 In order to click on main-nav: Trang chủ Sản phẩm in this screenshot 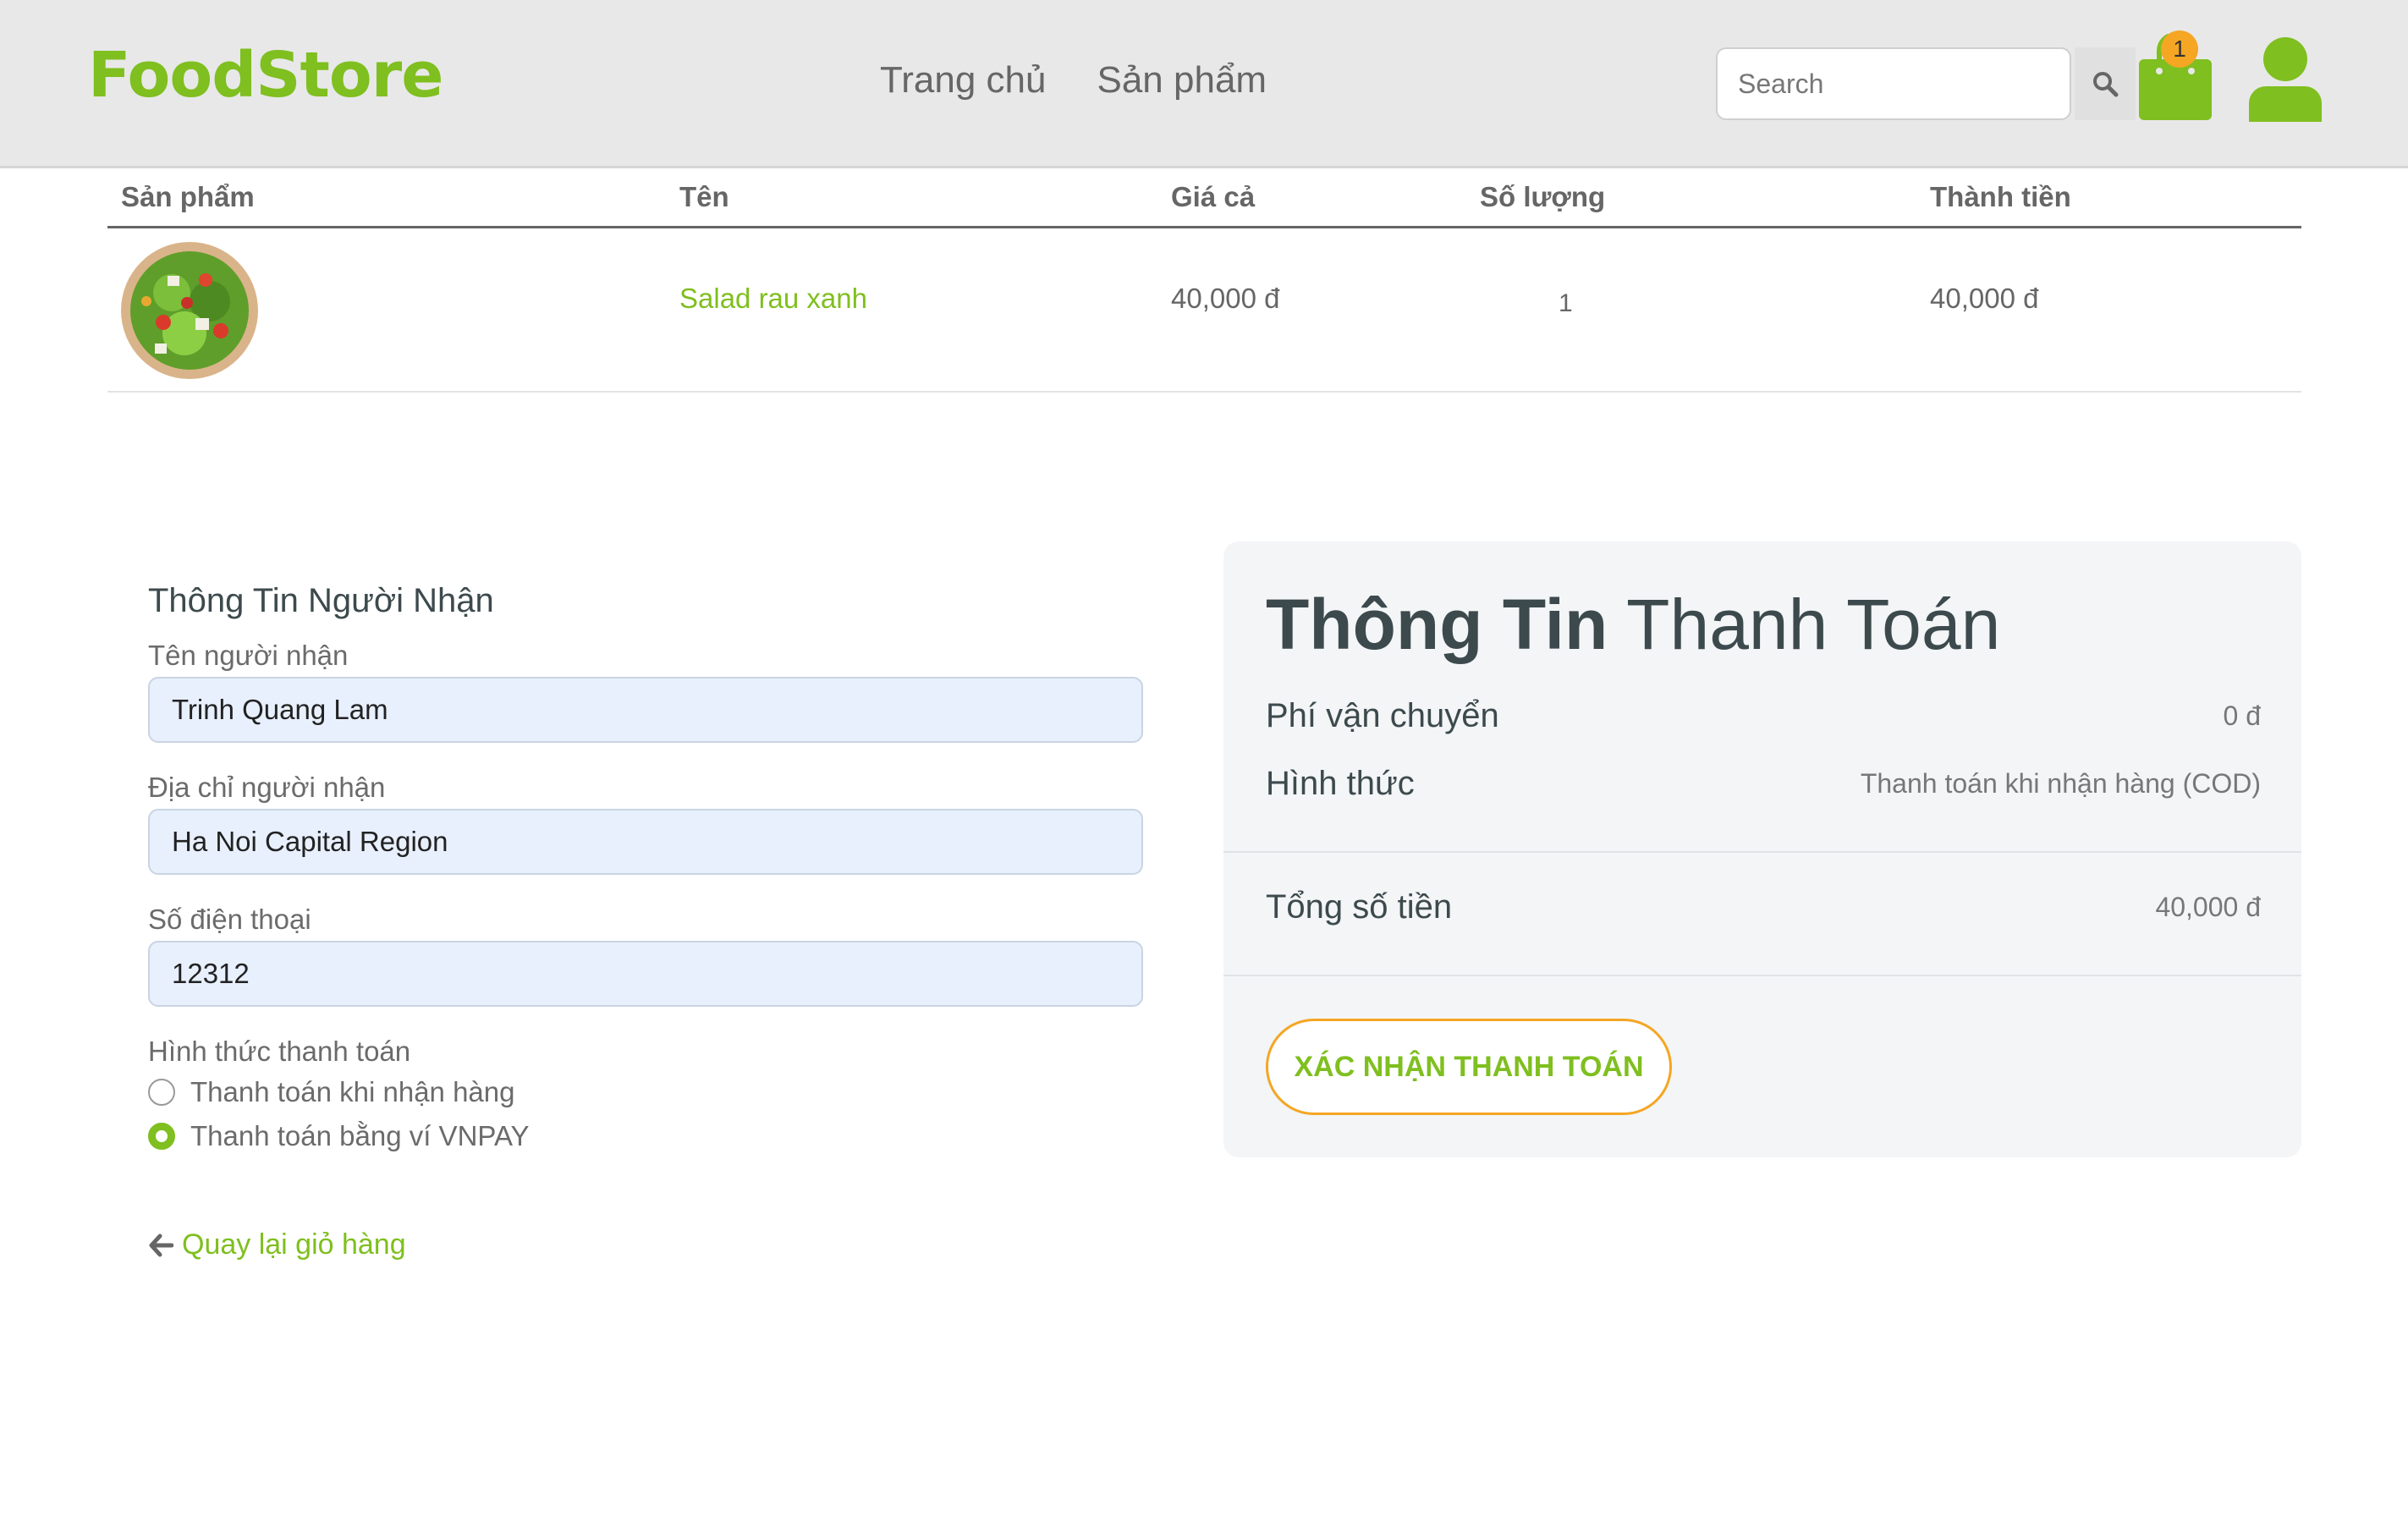, I will do `click(1073, 80)`.